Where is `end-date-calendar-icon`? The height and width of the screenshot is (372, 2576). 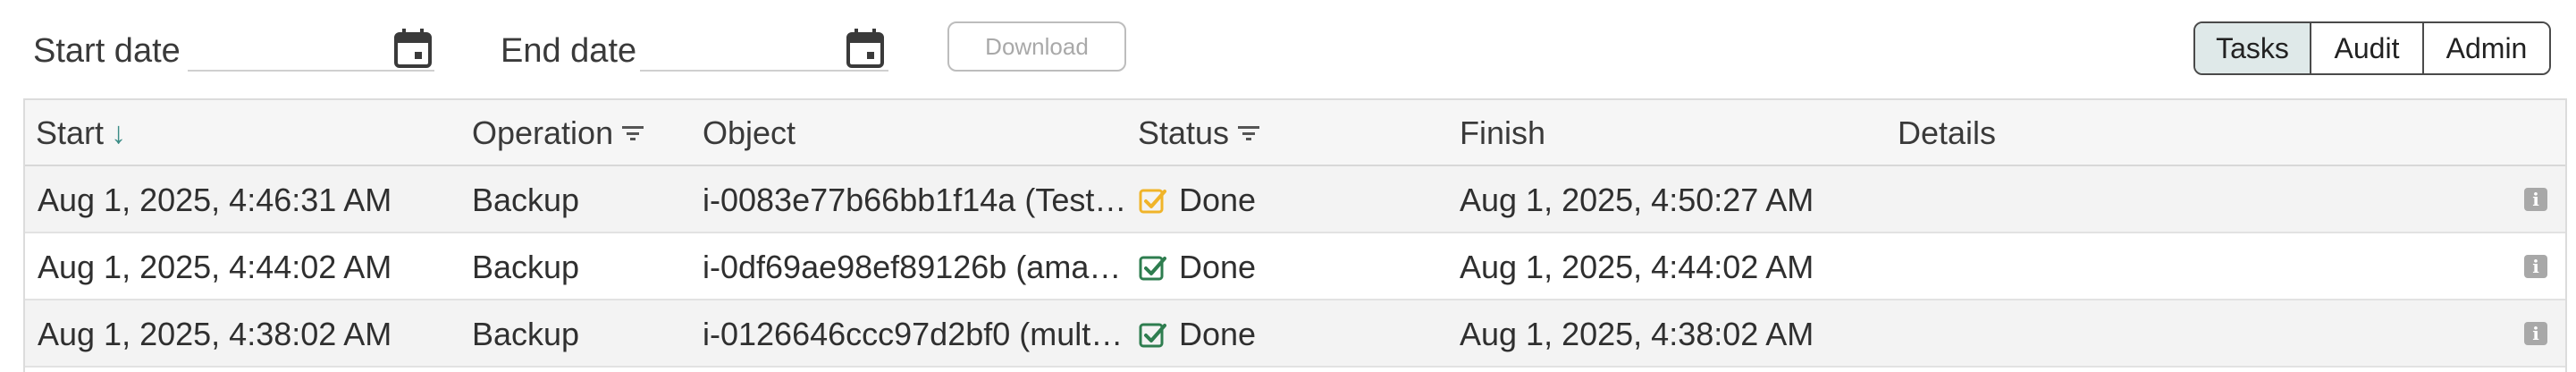
end-date-calendar-icon is located at coordinates (866, 48).